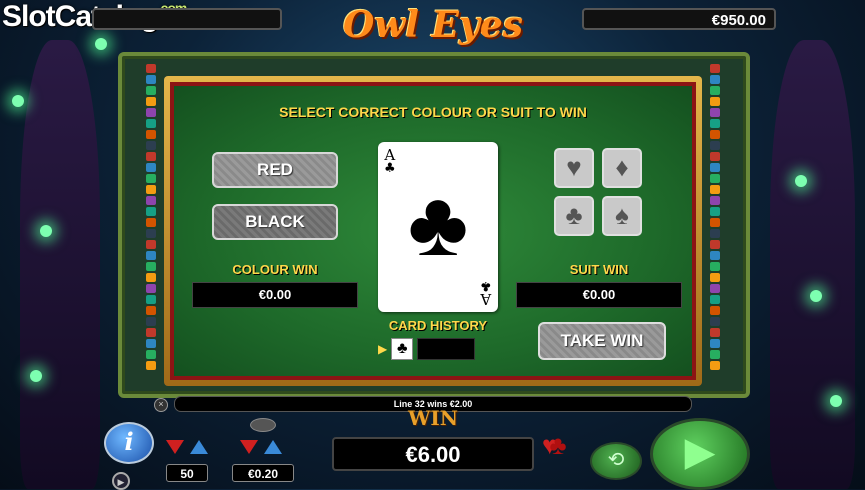 The image size is (865, 490). I want to click on game-logo-text: Owl Eyes, so click(433, 25).